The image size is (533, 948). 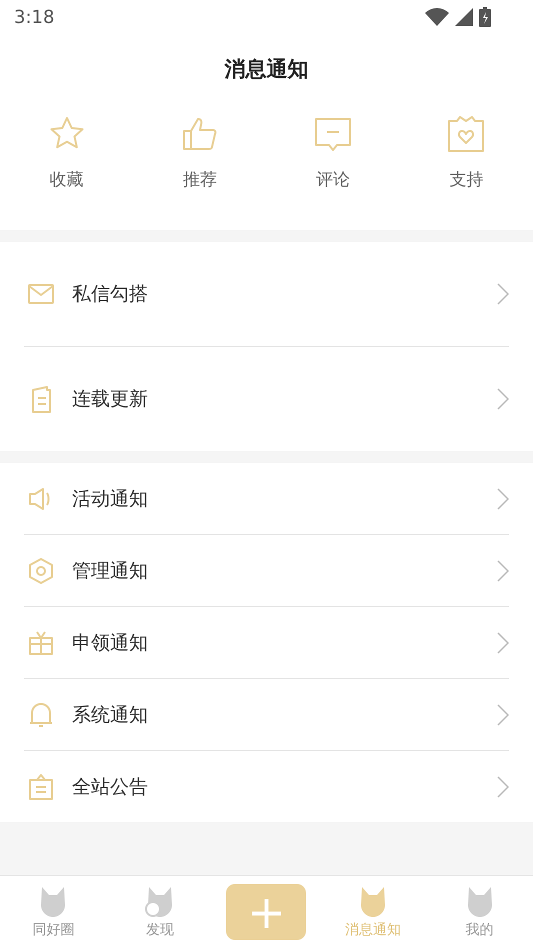 What do you see at coordinates (67, 167) in the screenshot?
I see `quick-action-button: 收藏` at bounding box center [67, 167].